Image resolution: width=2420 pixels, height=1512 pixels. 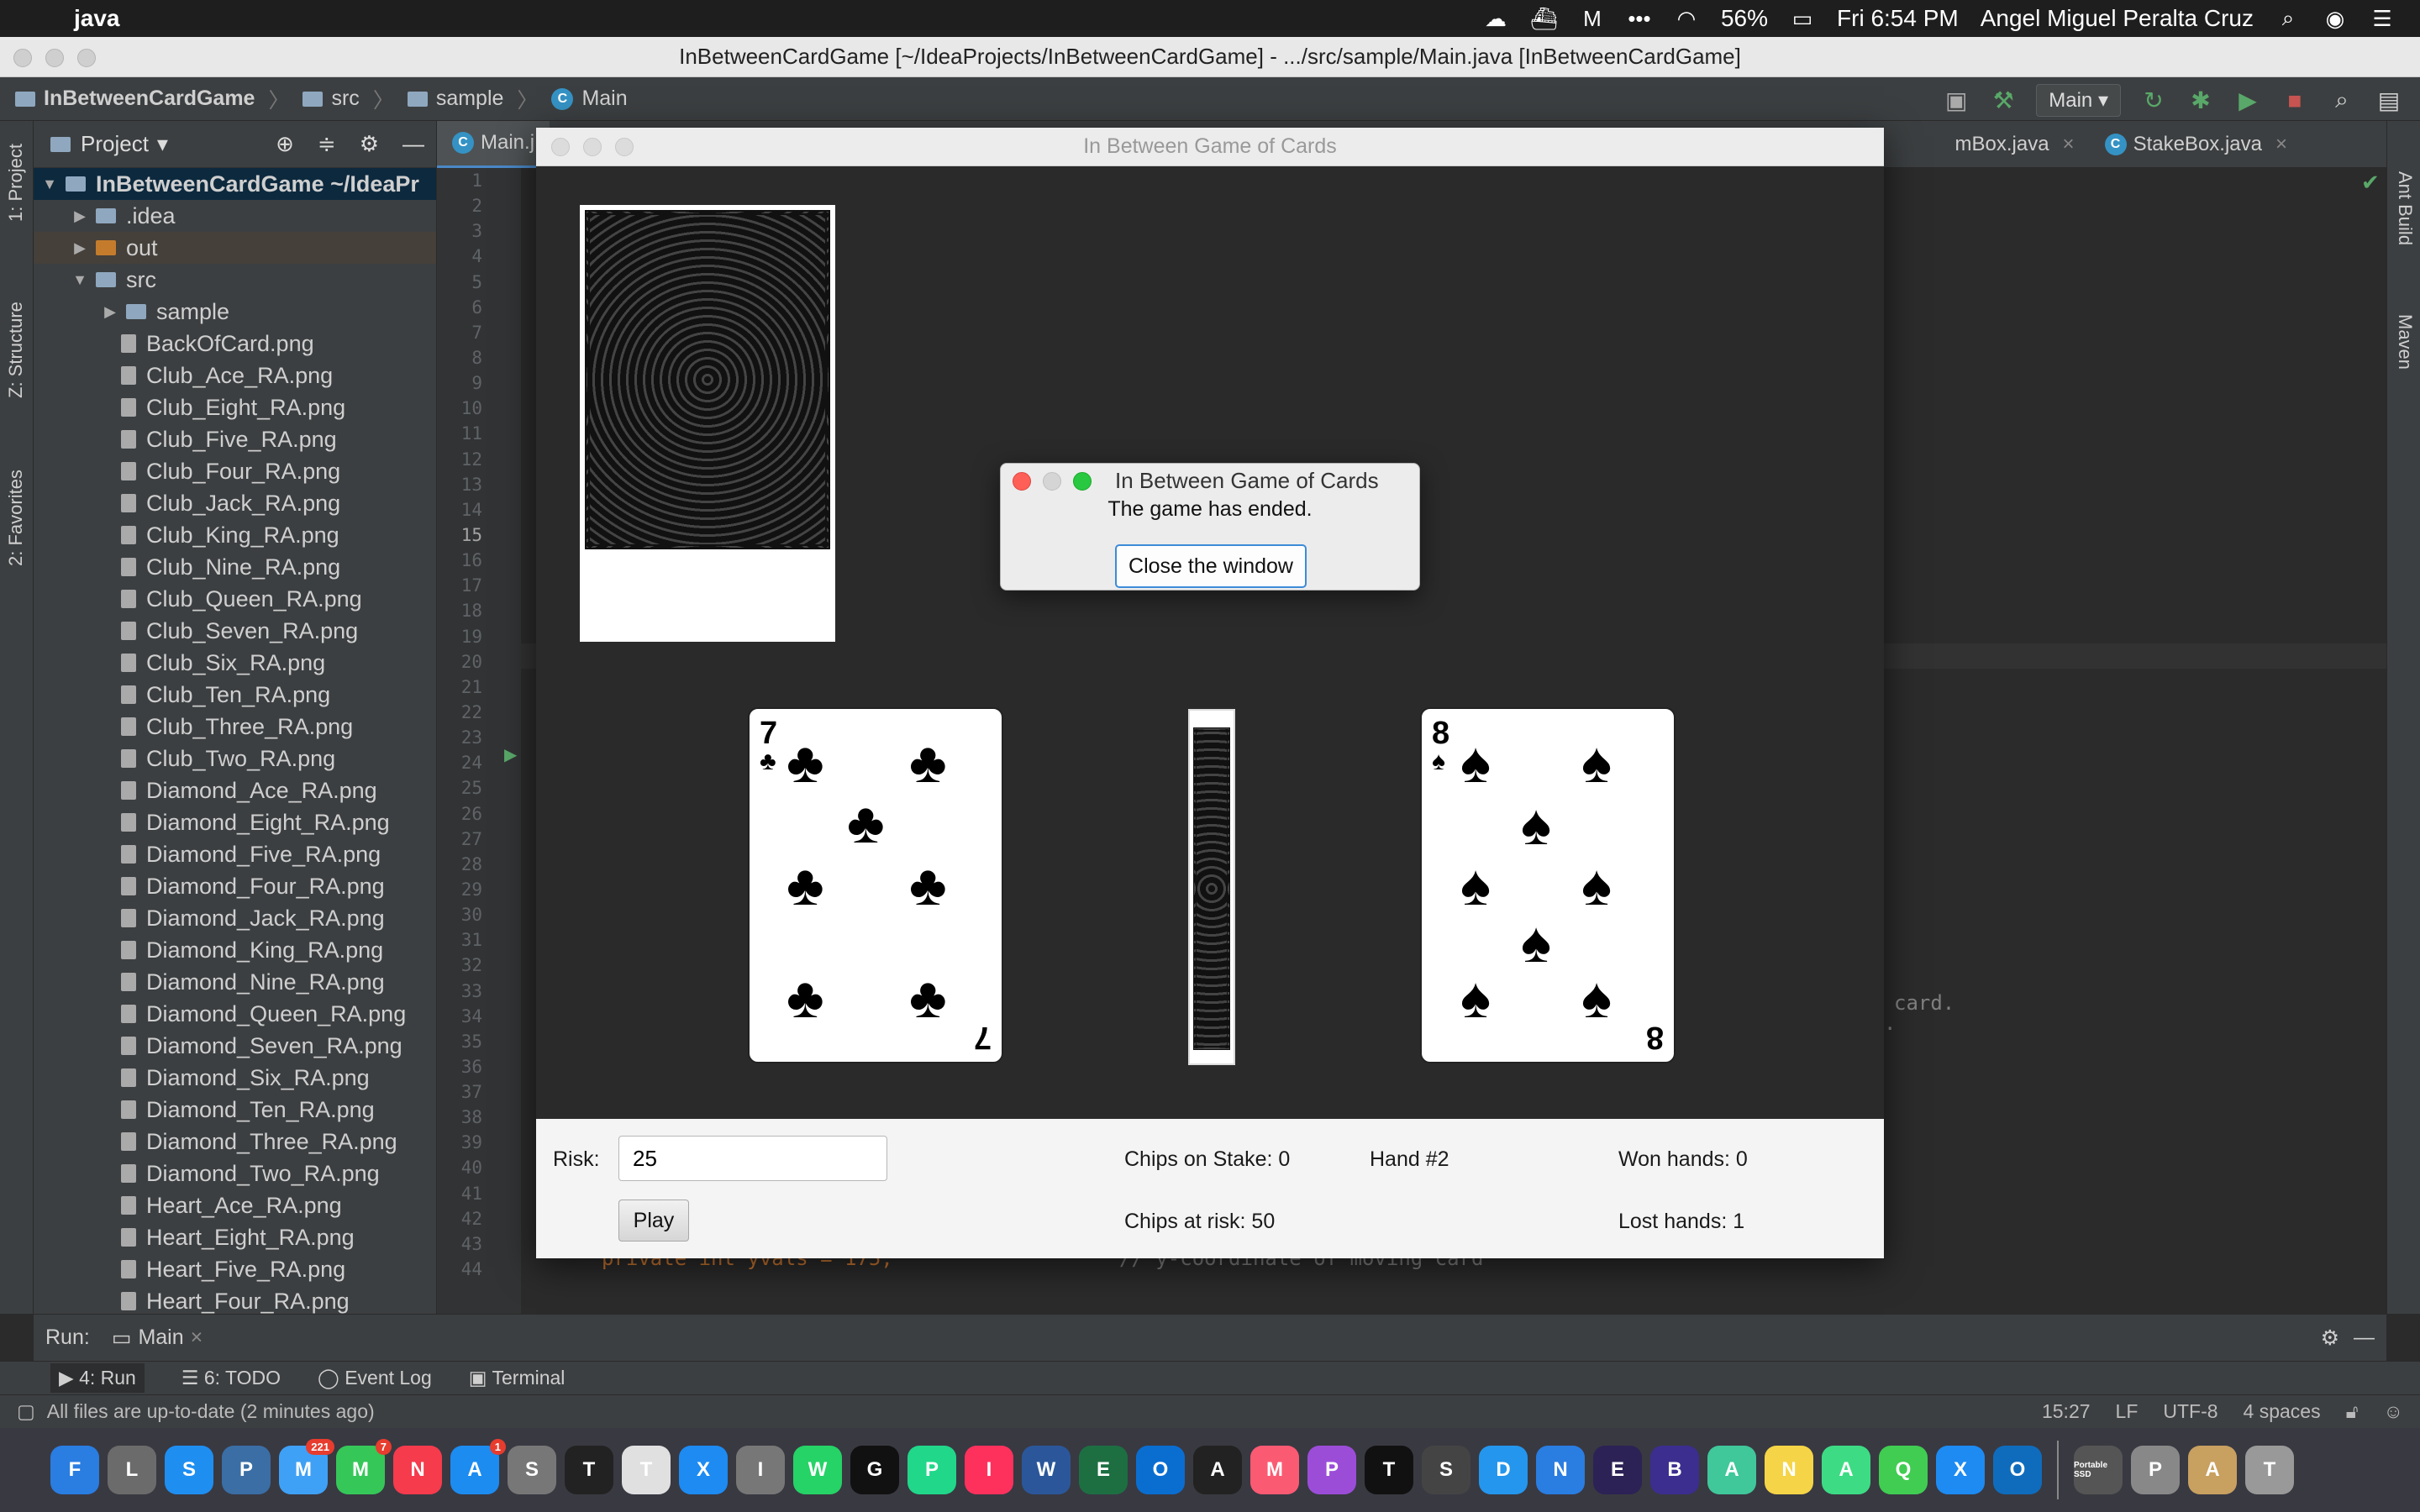 What do you see at coordinates (235, 758) in the screenshot?
I see `tree-file-item: Club_Two_RA.png` at bounding box center [235, 758].